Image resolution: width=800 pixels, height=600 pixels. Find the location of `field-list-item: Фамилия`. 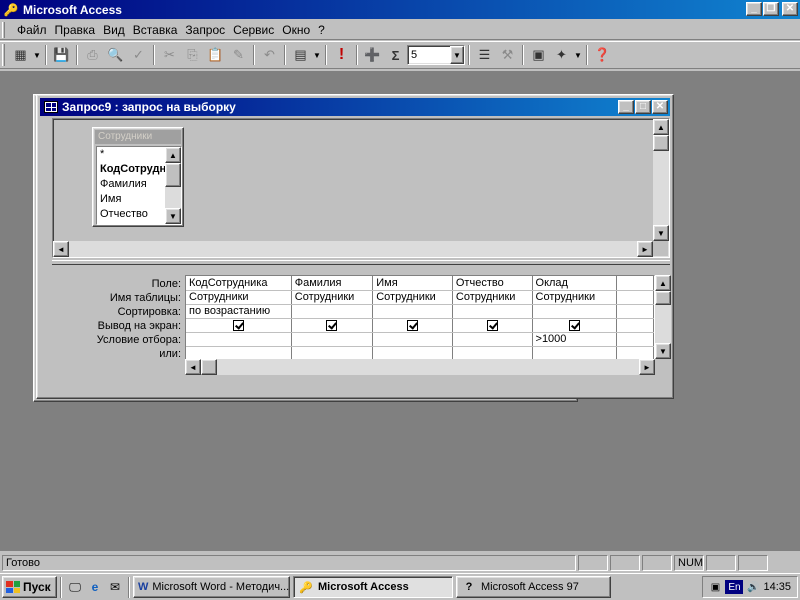

field-list-item: Фамилия is located at coordinates (131, 184).